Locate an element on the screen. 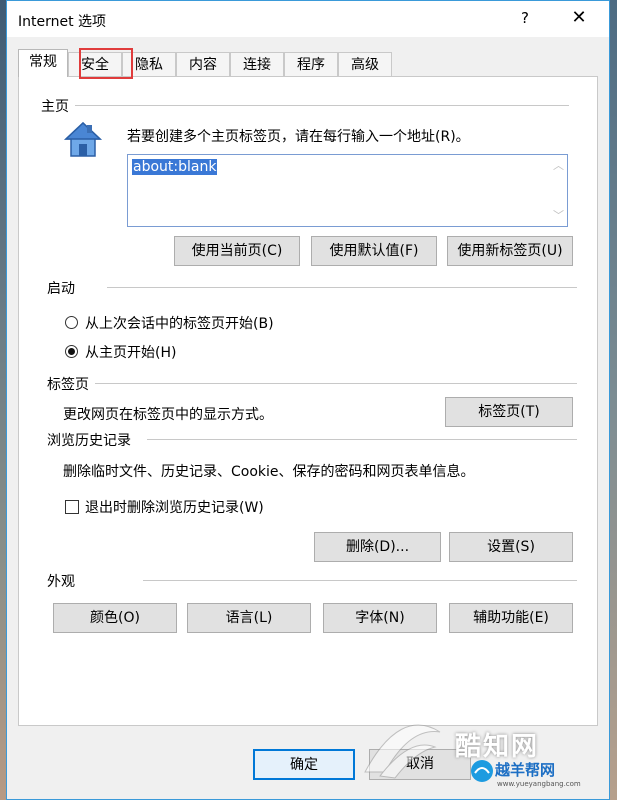  startup-section-title: 启动 is located at coordinates (61, 289).